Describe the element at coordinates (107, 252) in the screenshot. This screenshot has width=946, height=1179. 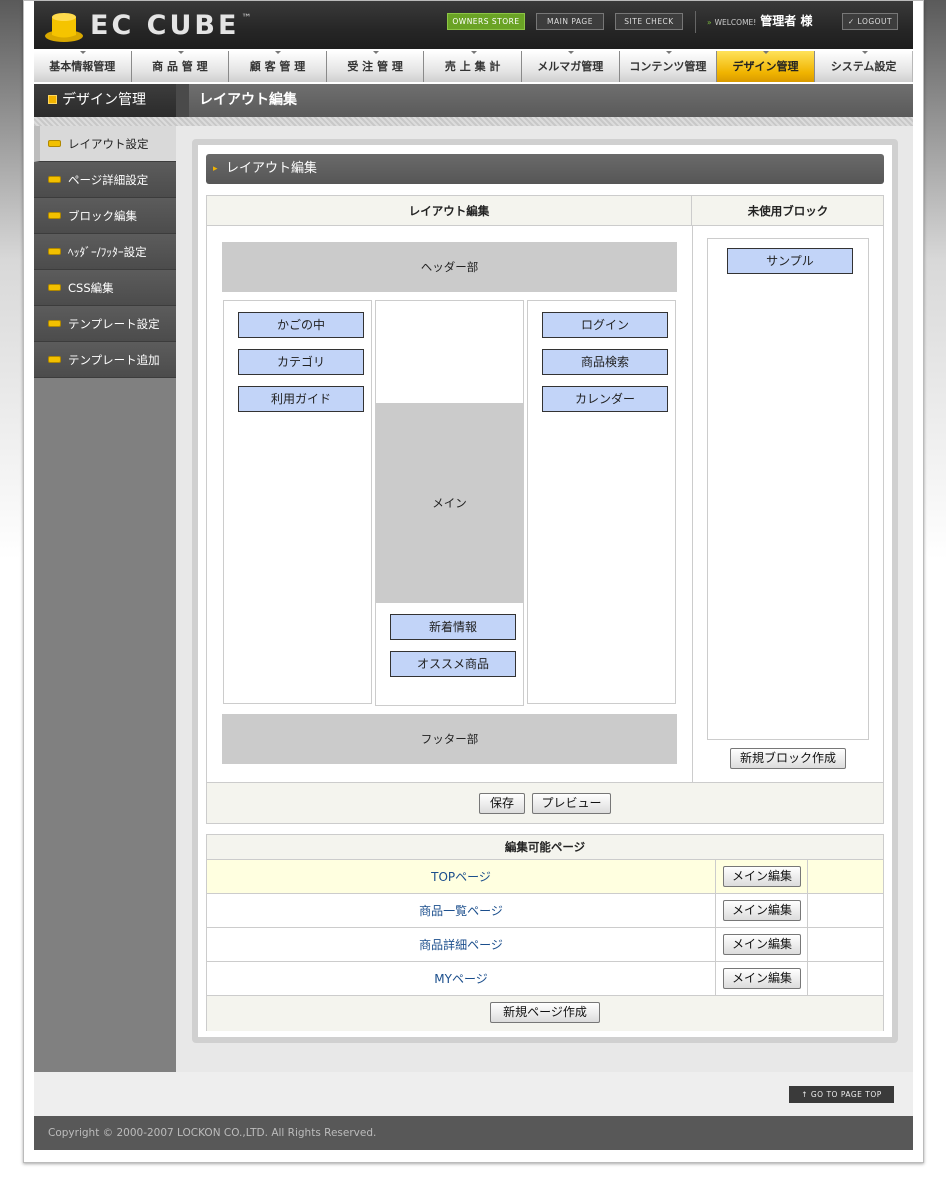
I see `sidebar-item-label: ﾍｯﾀﾞｰ/ﾌｯﾀｰ設定` at that location.